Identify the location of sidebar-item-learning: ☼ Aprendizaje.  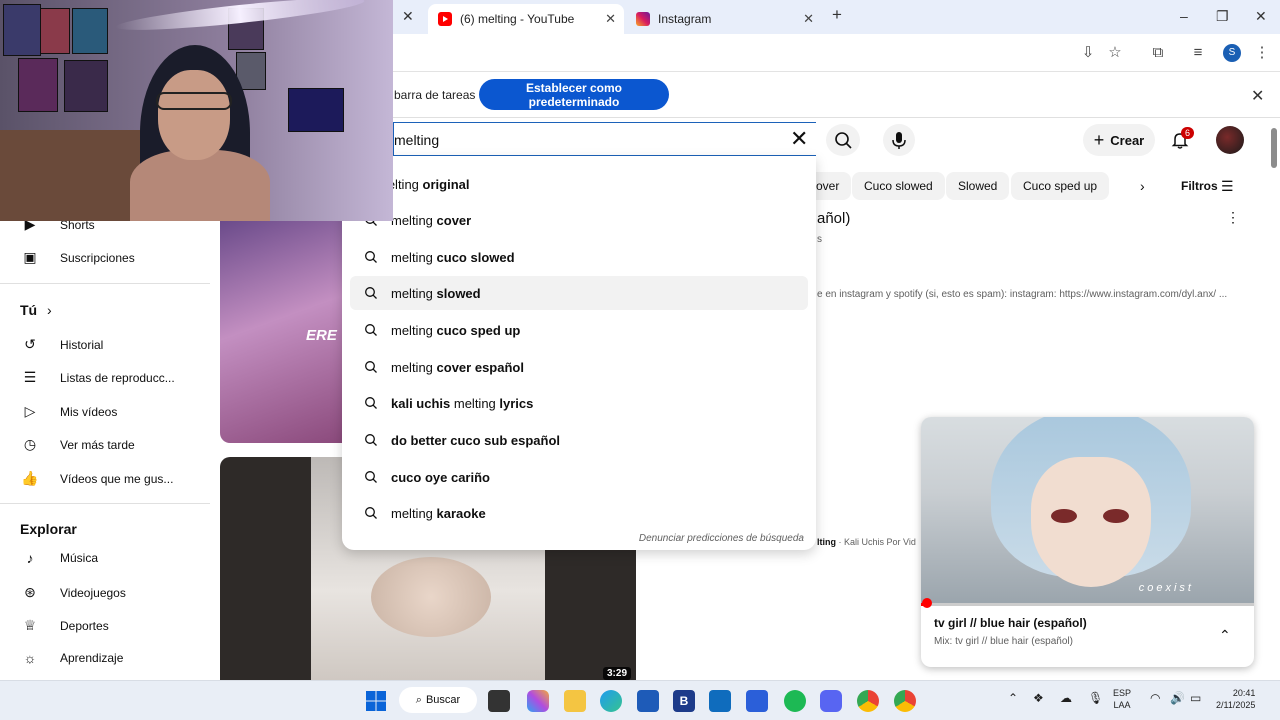
(72, 658).